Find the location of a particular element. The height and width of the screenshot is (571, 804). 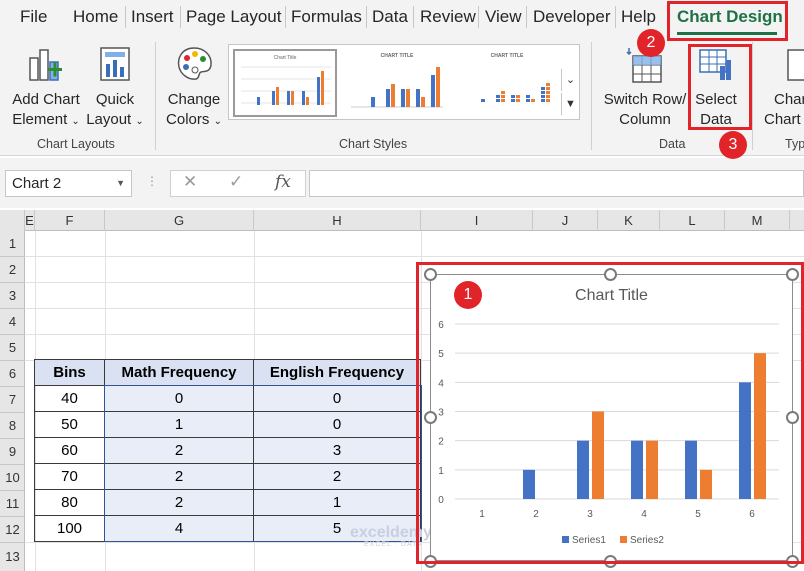

row-header-13: 13 is located at coordinates (12, 557).